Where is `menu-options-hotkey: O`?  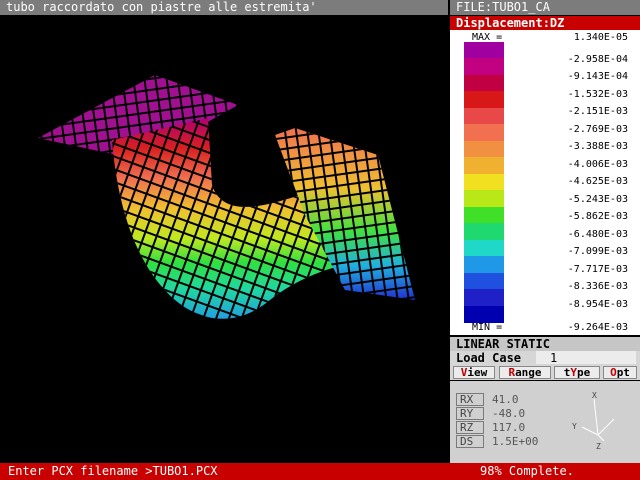 menu-options-hotkey: O is located at coordinates (613, 372).